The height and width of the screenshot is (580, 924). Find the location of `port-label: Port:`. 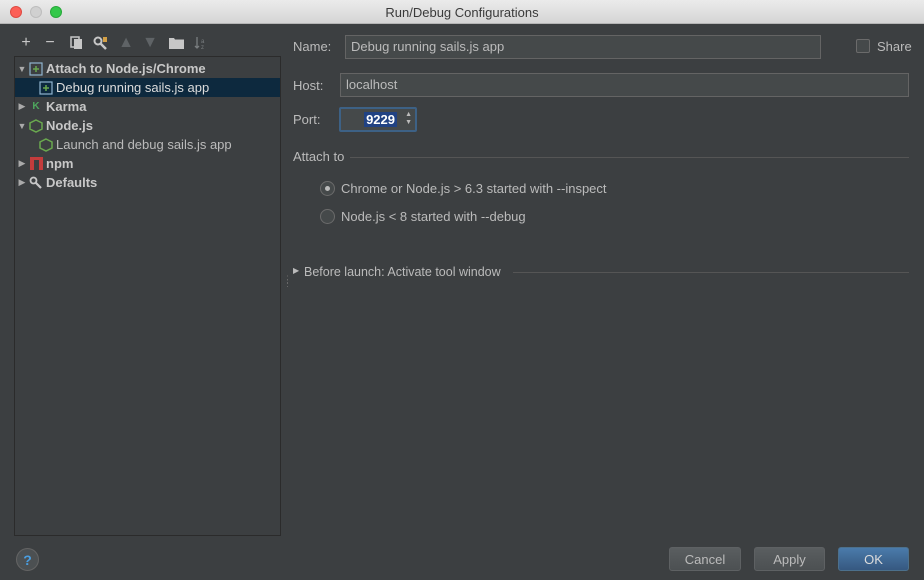

port-label: Port: is located at coordinates (307, 119).